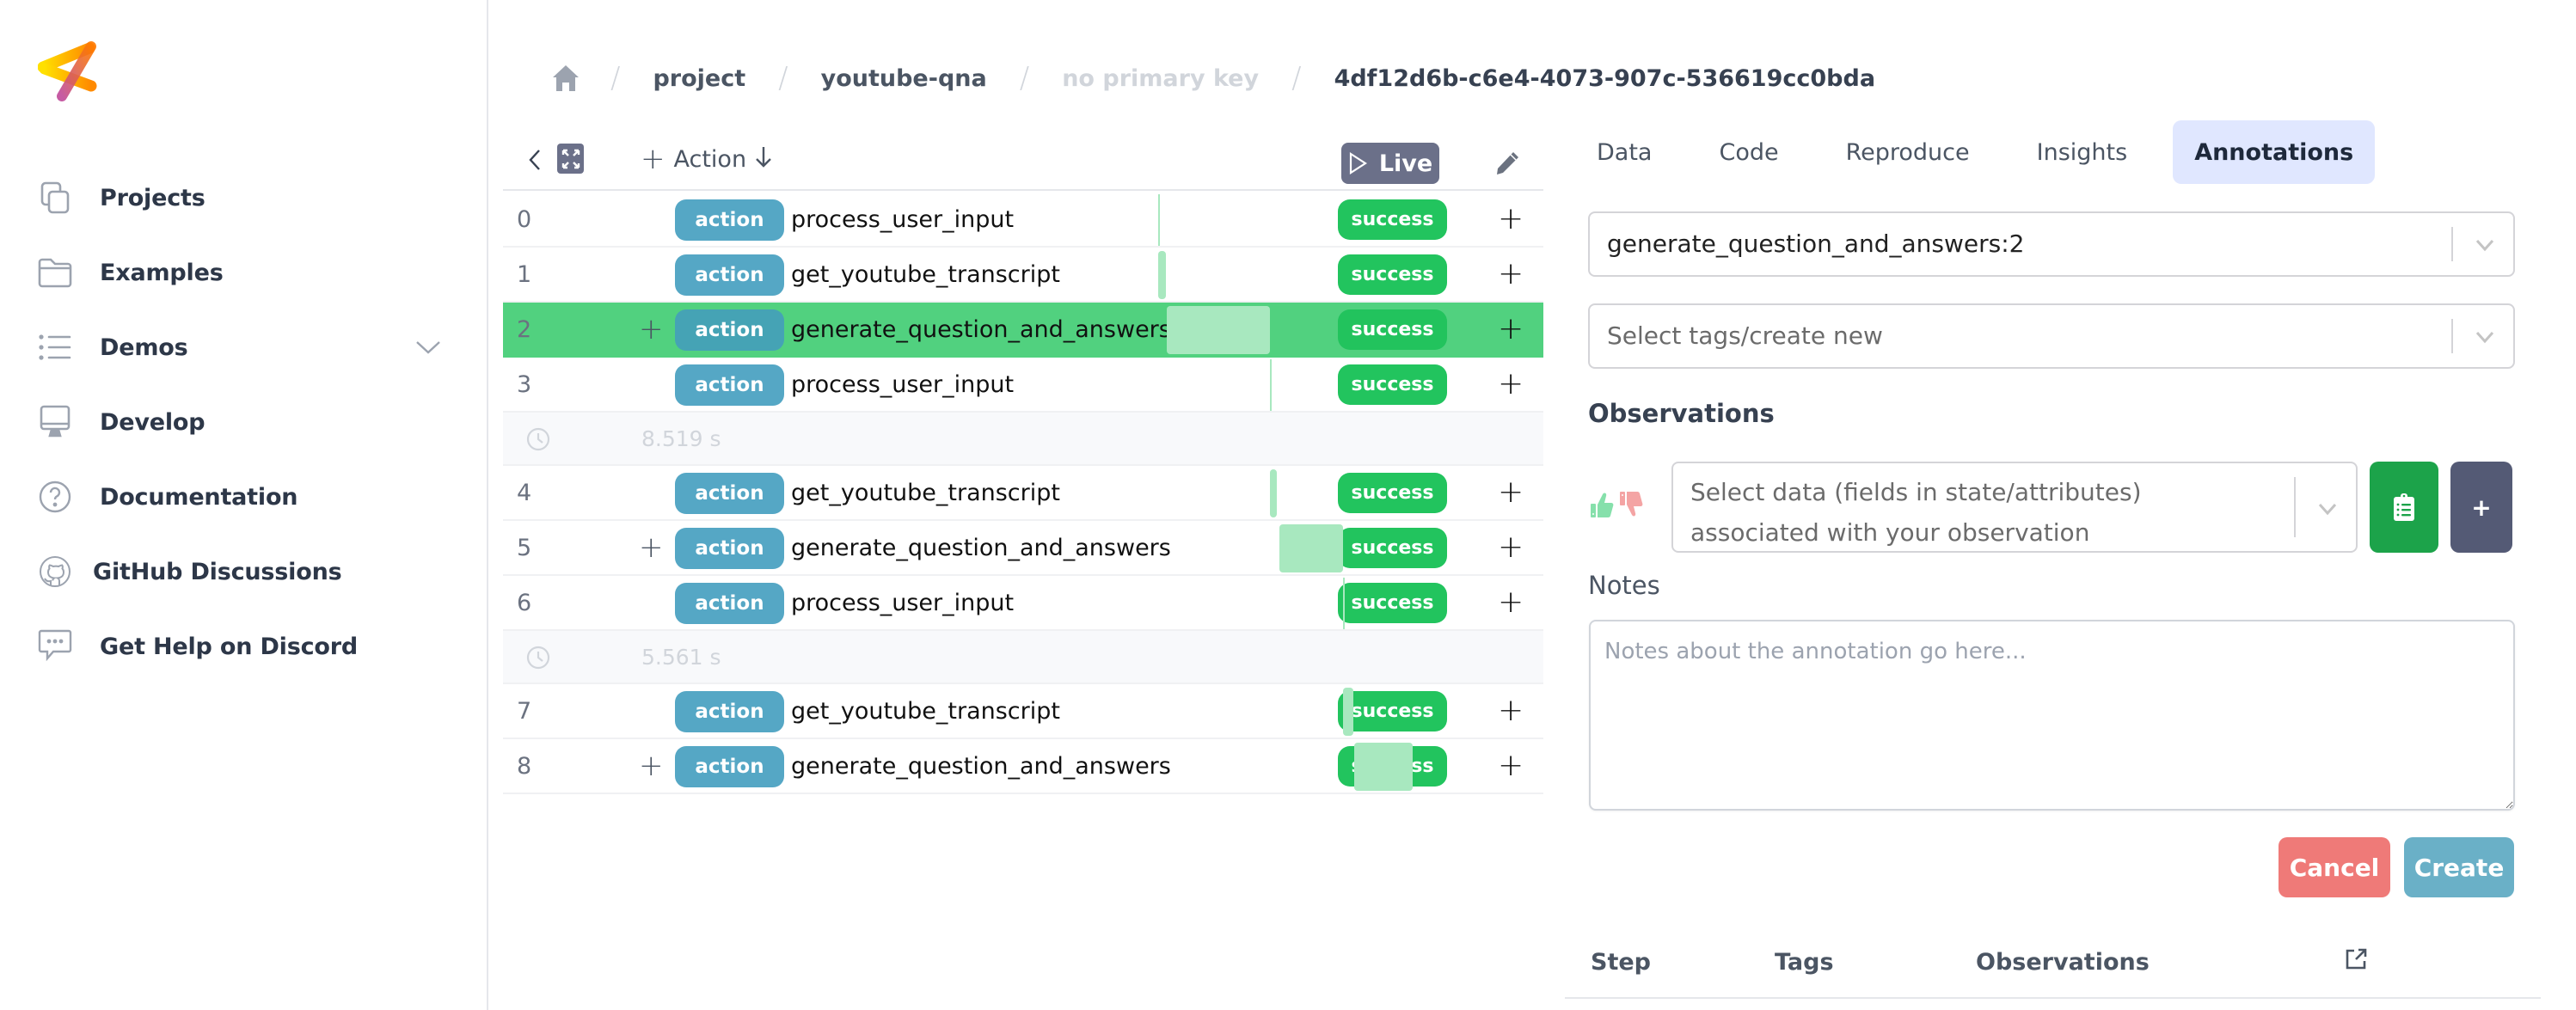  Describe the element at coordinates (243, 347) in the screenshot. I see `sidebar-item-demos: Demos` at that location.